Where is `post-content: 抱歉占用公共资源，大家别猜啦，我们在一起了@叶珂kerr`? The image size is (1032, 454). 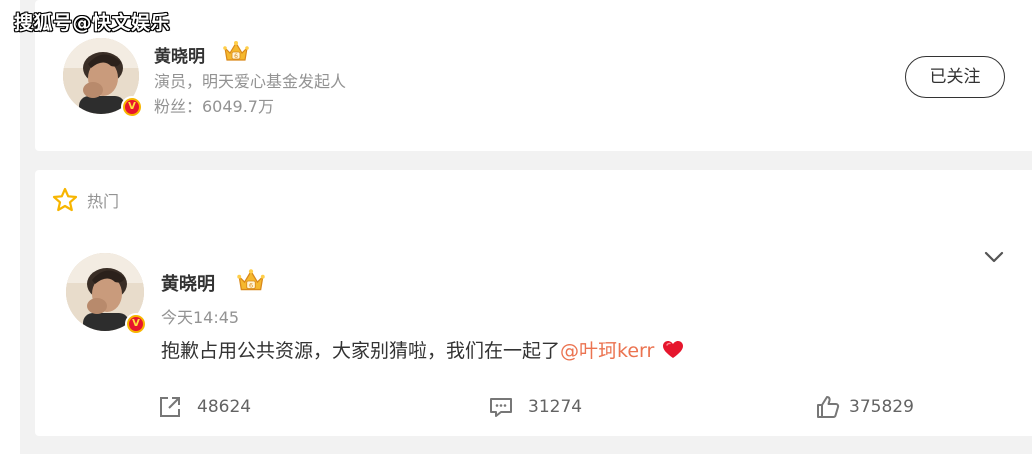 post-content: 抱歉占用公共资源，大家别猜啦，我们在一起了@叶珂kerr is located at coordinates (422, 349).